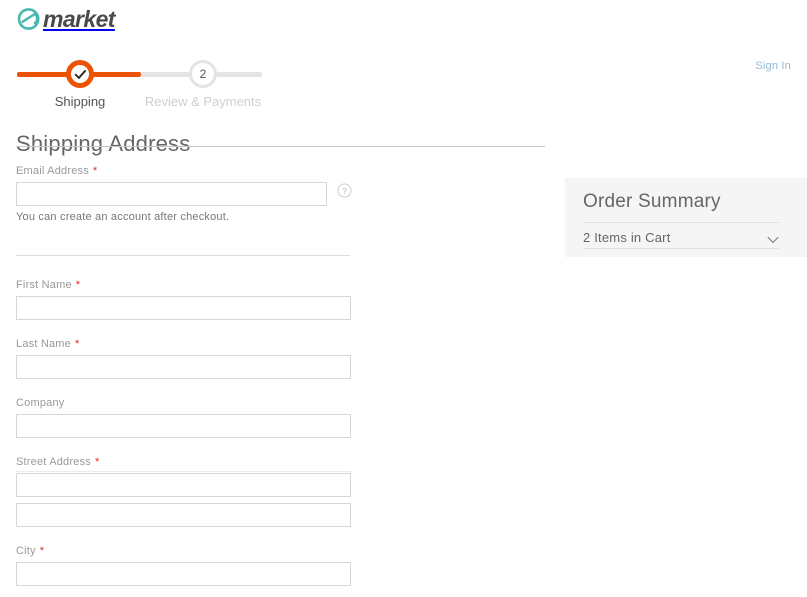  Describe the element at coordinates (80, 101) in the screenshot. I see `progress-step-shipping-label: Shipping` at that location.